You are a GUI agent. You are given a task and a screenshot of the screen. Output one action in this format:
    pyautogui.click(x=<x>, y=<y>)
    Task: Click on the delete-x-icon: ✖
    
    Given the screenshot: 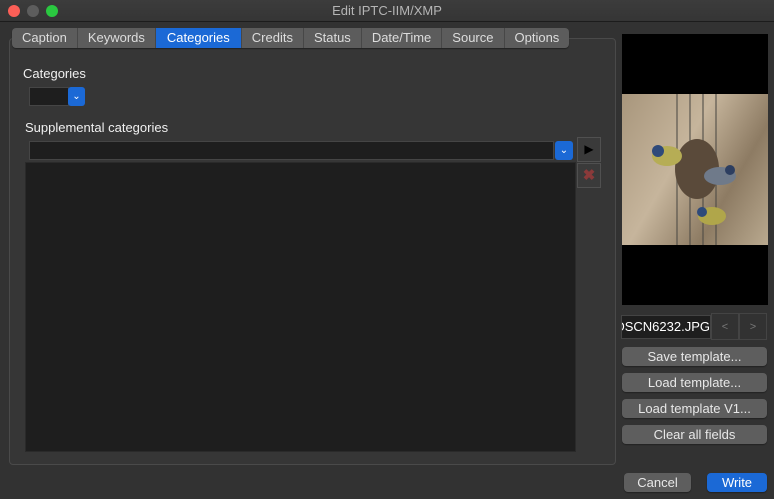 What is the action you would take?
    pyautogui.click(x=589, y=175)
    